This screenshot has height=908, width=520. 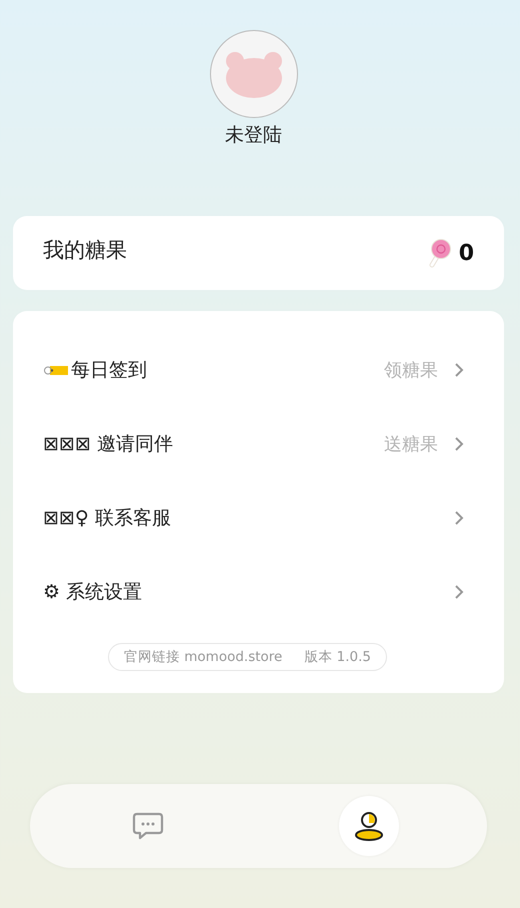 What do you see at coordinates (258, 444) in the screenshot?
I see `menu-item: ⊠⊠⊠ 邀请同伴 送糖果` at bounding box center [258, 444].